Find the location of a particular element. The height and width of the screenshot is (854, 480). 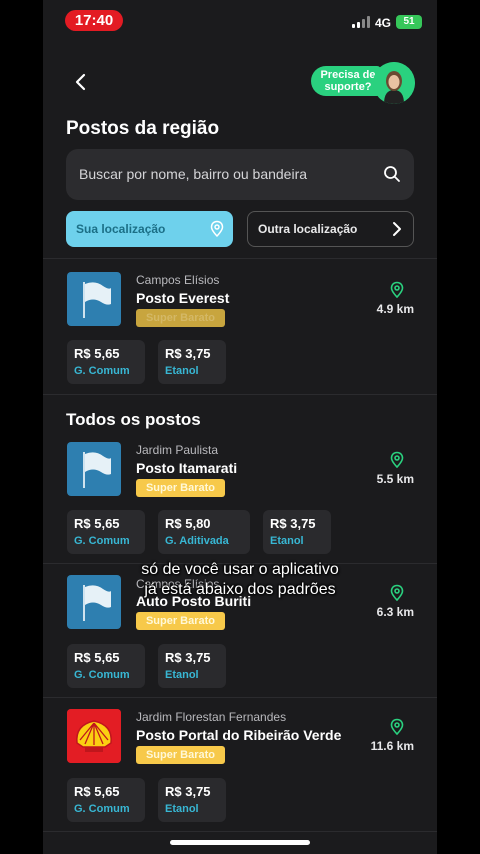

own-location-label: Sua localização is located at coordinates (121, 229).